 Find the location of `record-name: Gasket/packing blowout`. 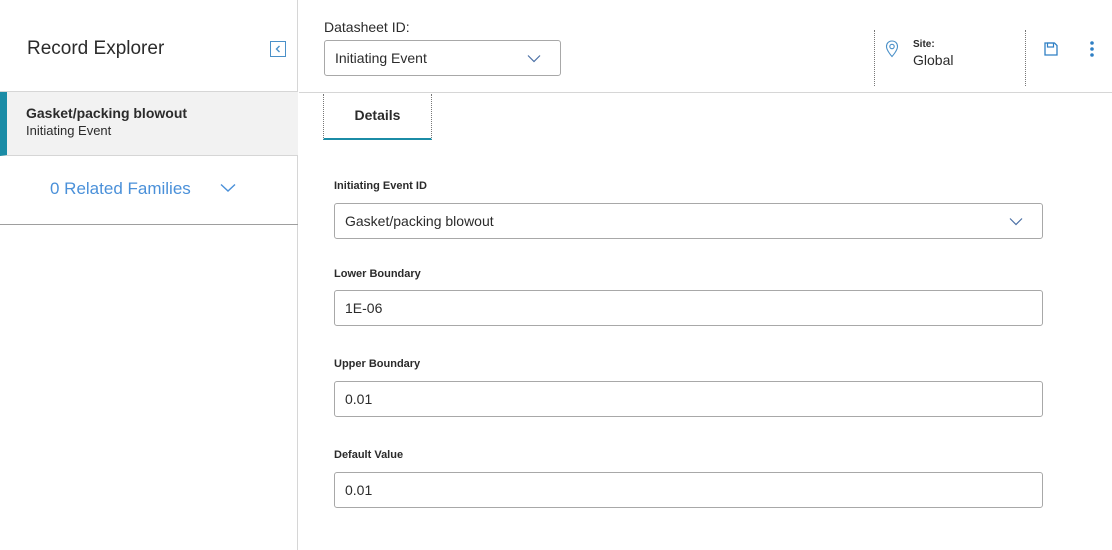

record-name: Gasket/packing blowout is located at coordinates (107, 113).